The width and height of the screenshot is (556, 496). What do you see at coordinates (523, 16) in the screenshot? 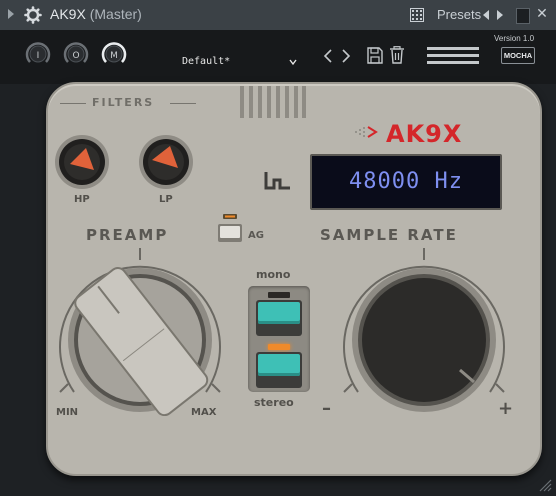
I see `detach-icon` at bounding box center [523, 16].